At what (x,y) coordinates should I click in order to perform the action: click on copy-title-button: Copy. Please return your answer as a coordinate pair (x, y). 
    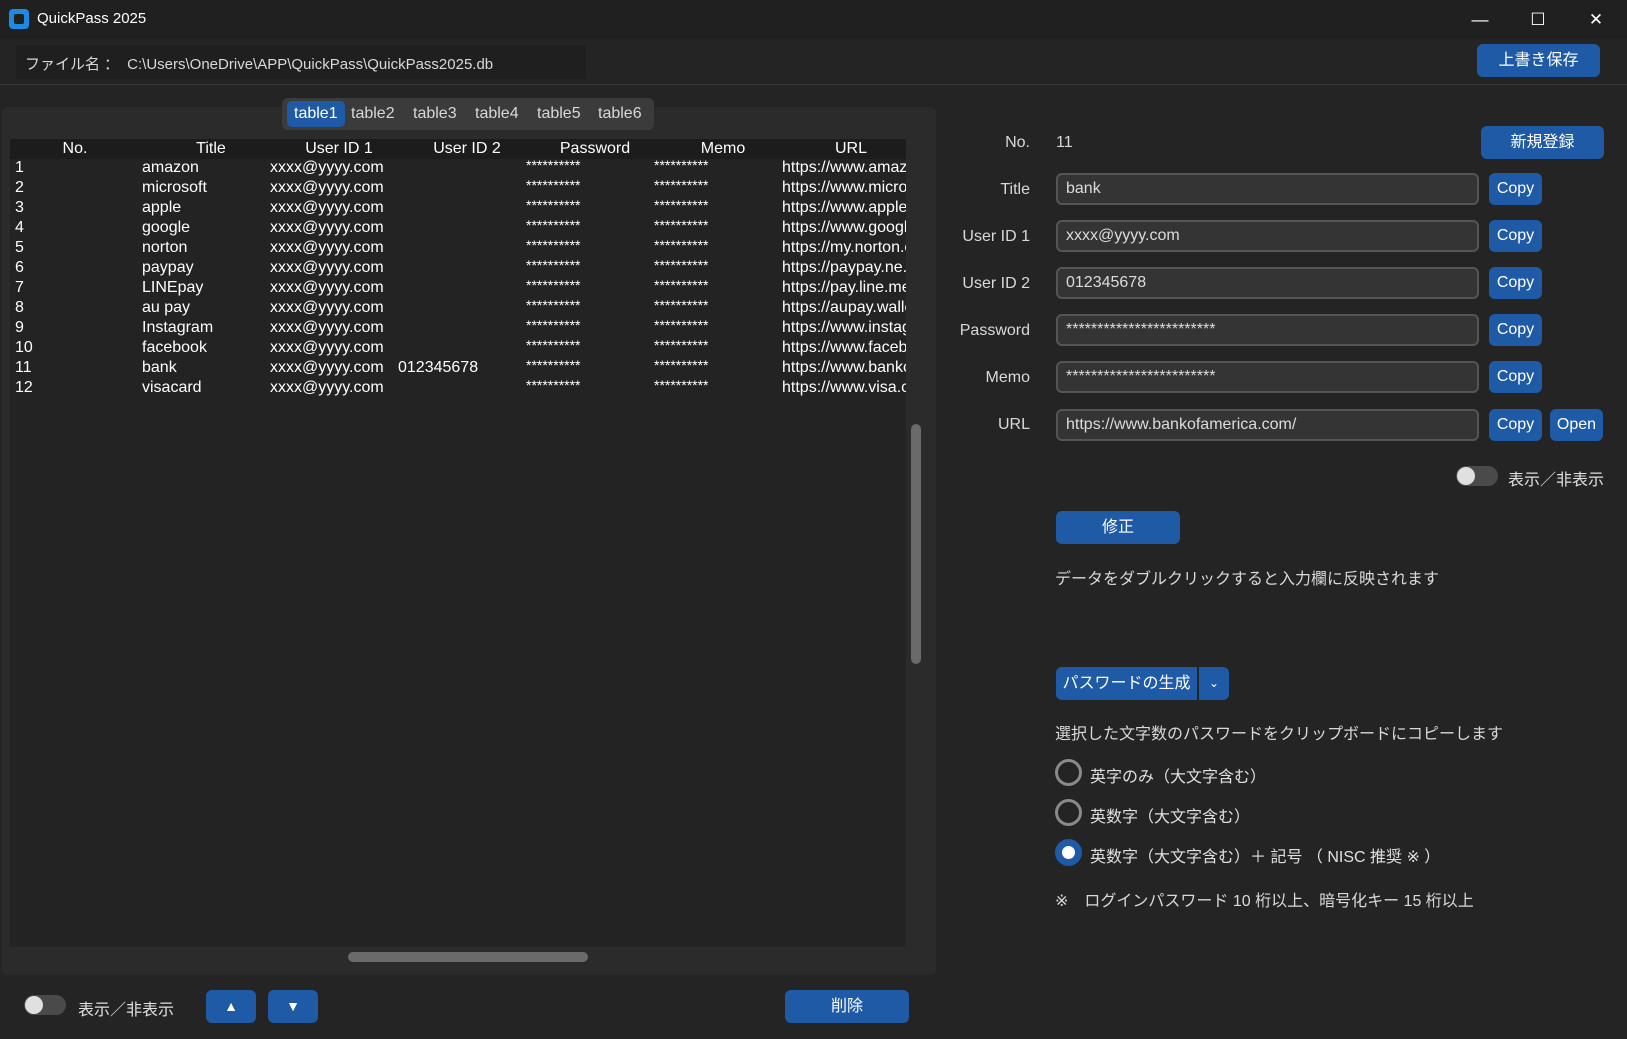
    Looking at the image, I should click on (1515, 189).